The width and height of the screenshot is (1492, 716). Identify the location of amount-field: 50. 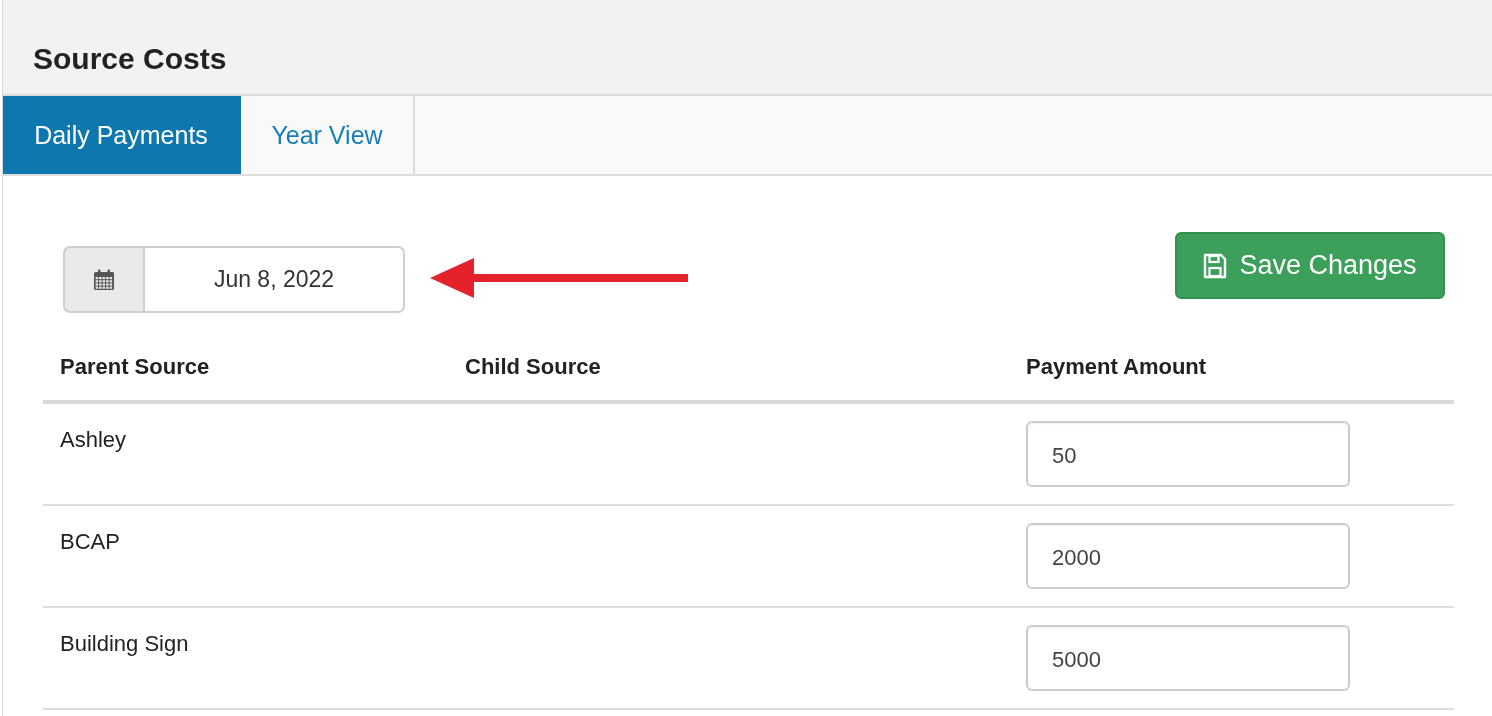
(1188, 454).